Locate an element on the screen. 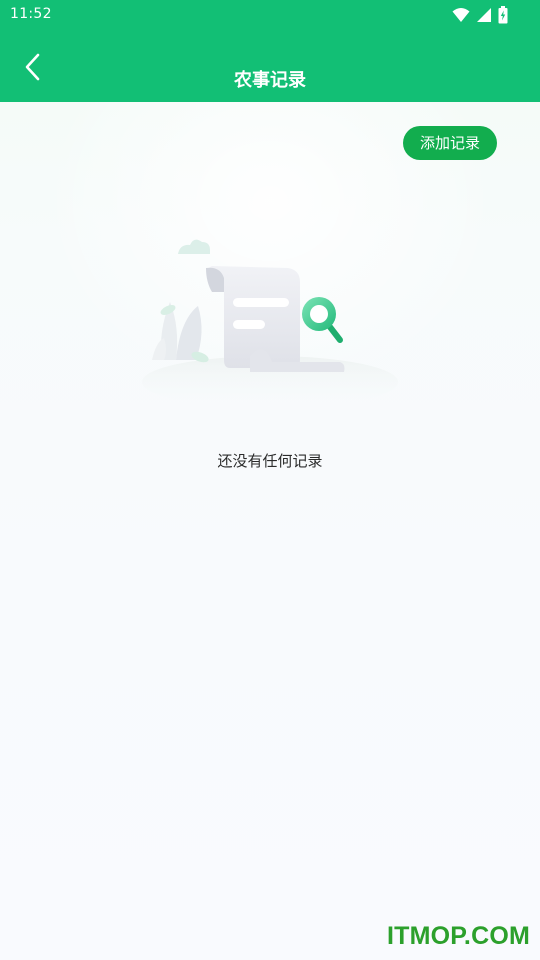 Image resolution: width=540 pixels, height=960 pixels. wifi-icon is located at coordinates (461, 15).